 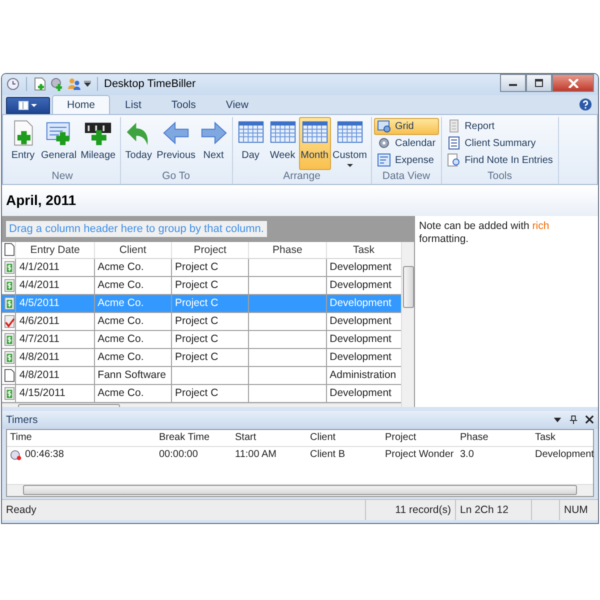 I want to click on people-icon, so click(x=74, y=84).